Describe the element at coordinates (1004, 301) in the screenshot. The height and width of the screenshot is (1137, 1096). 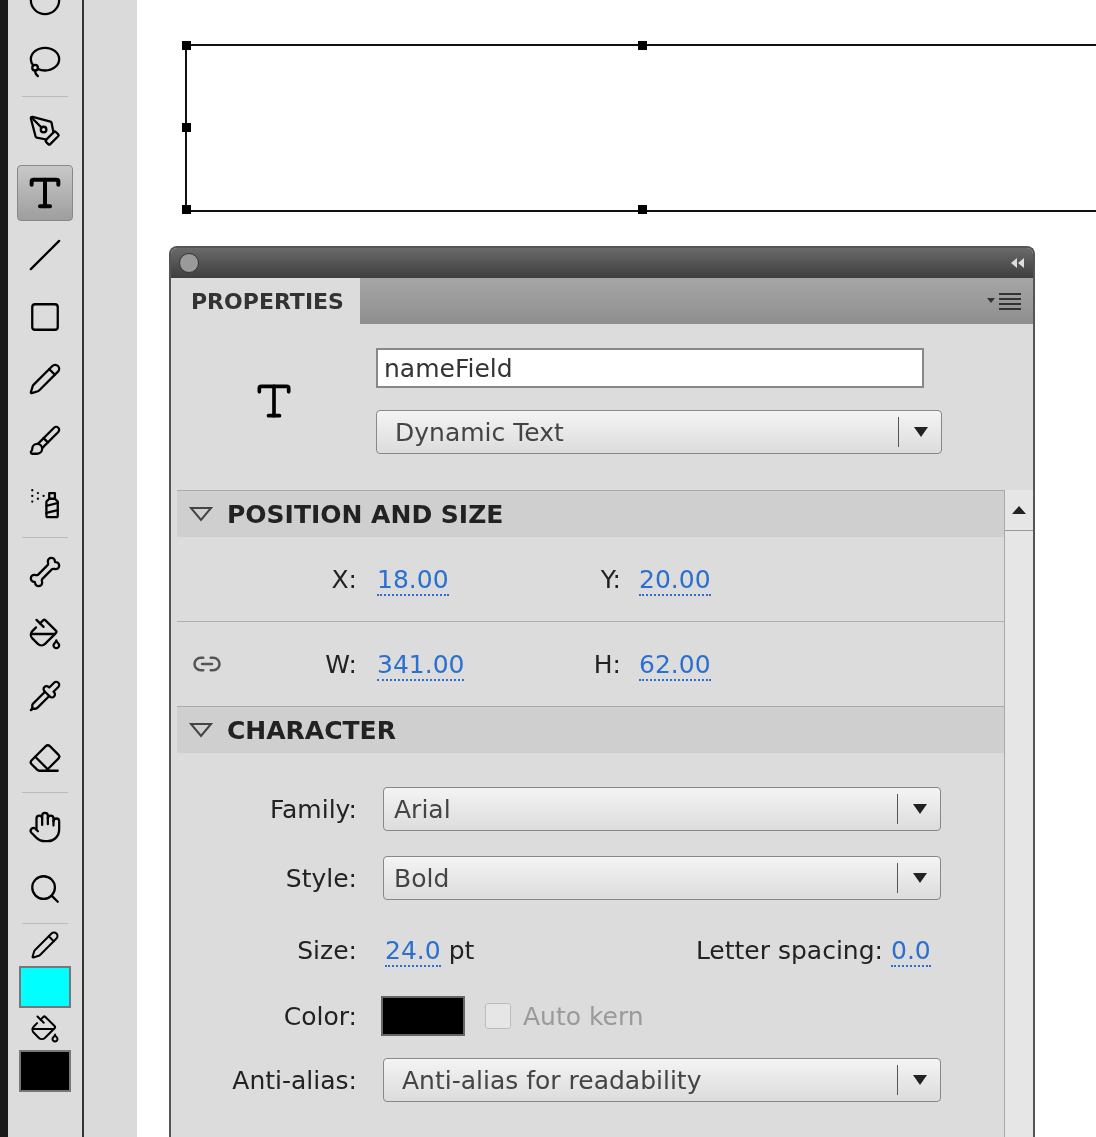
I see `menu-icon` at that location.